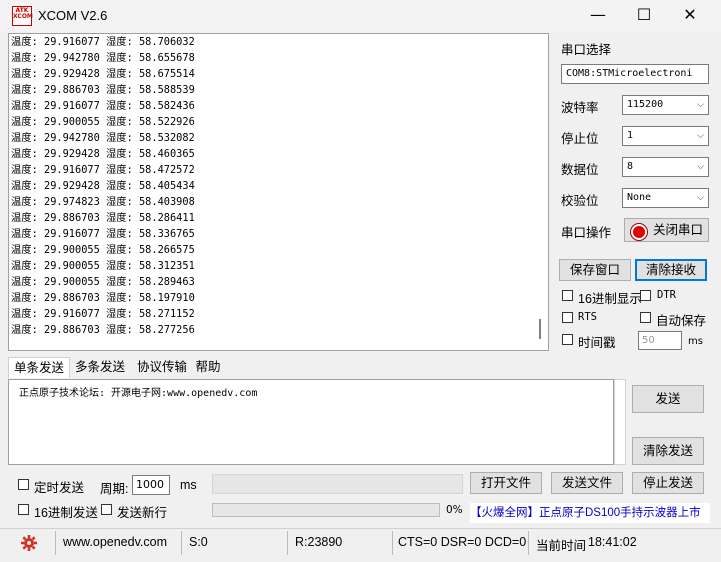 The width and height of the screenshot is (721, 562). Describe the element at coordinates (29, 543) in the screenshot. I see `settings-gear-icon` at that location.